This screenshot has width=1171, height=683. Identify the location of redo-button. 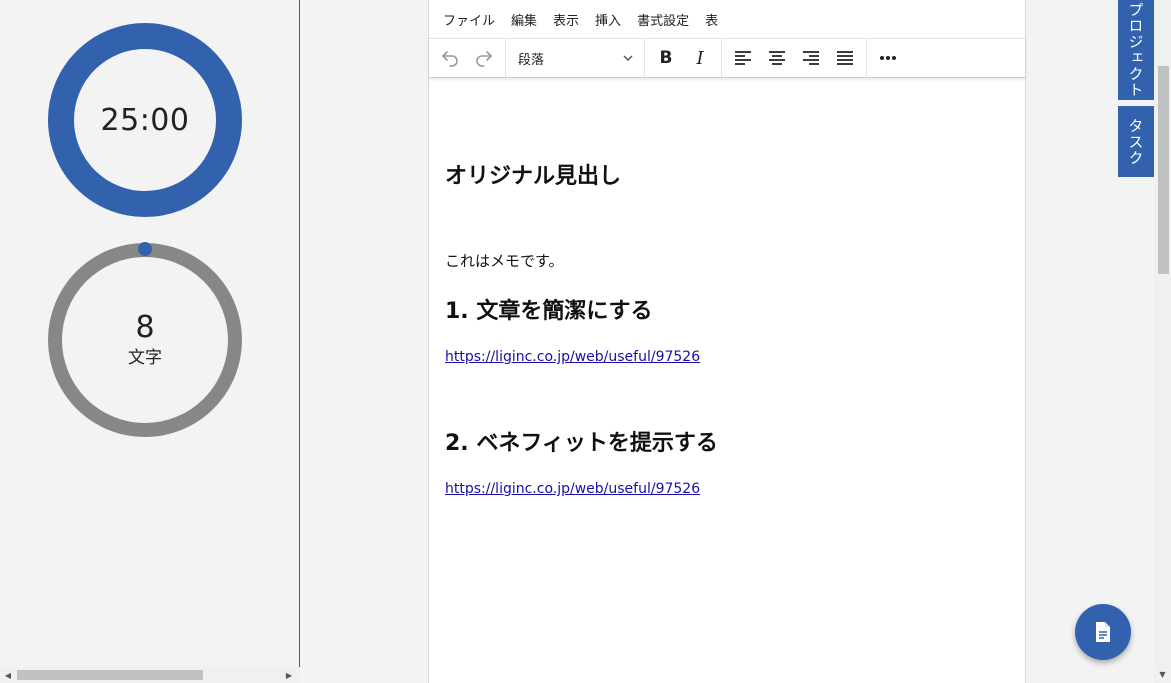
(484, 58).